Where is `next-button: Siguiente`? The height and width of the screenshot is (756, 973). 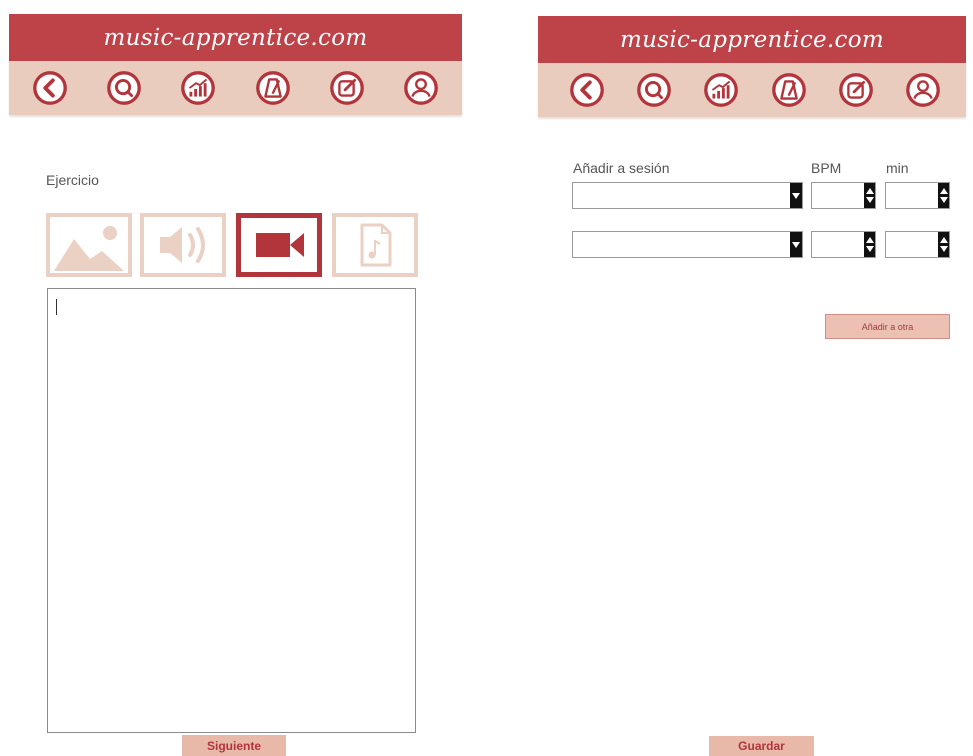 next-button: Siguiente is located at coordinates (234, 745).